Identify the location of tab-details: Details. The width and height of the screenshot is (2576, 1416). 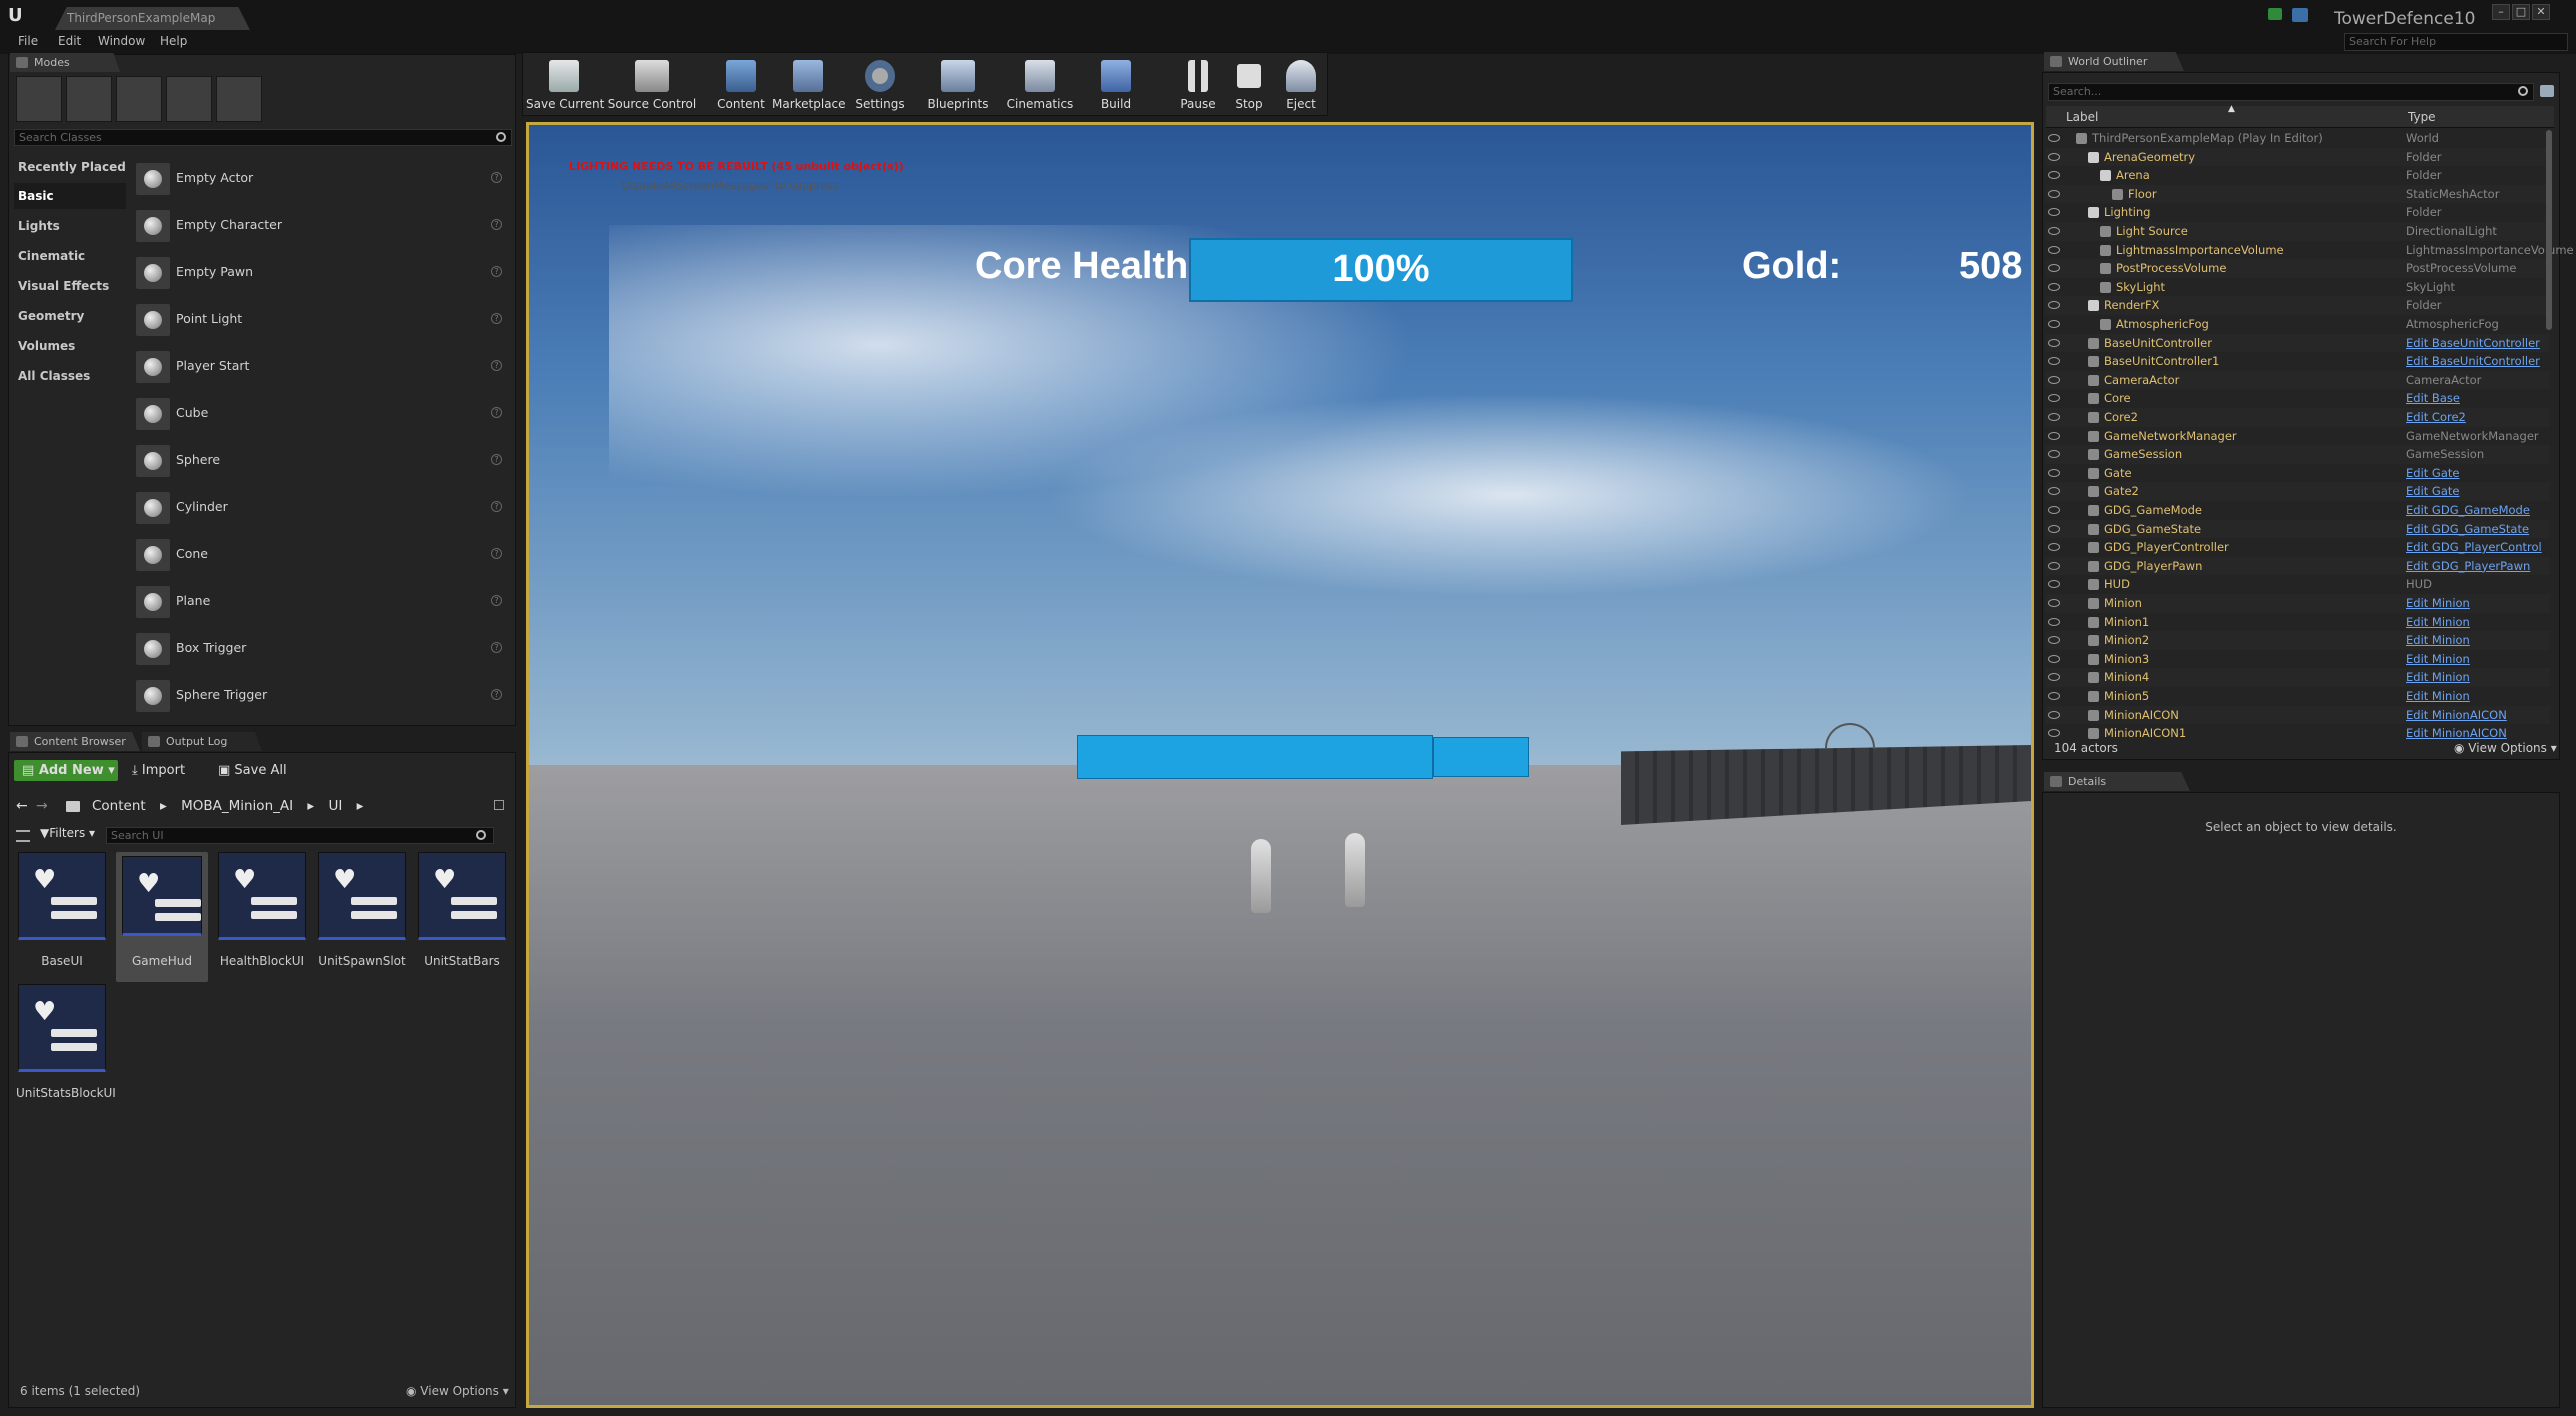
(2117, 781).